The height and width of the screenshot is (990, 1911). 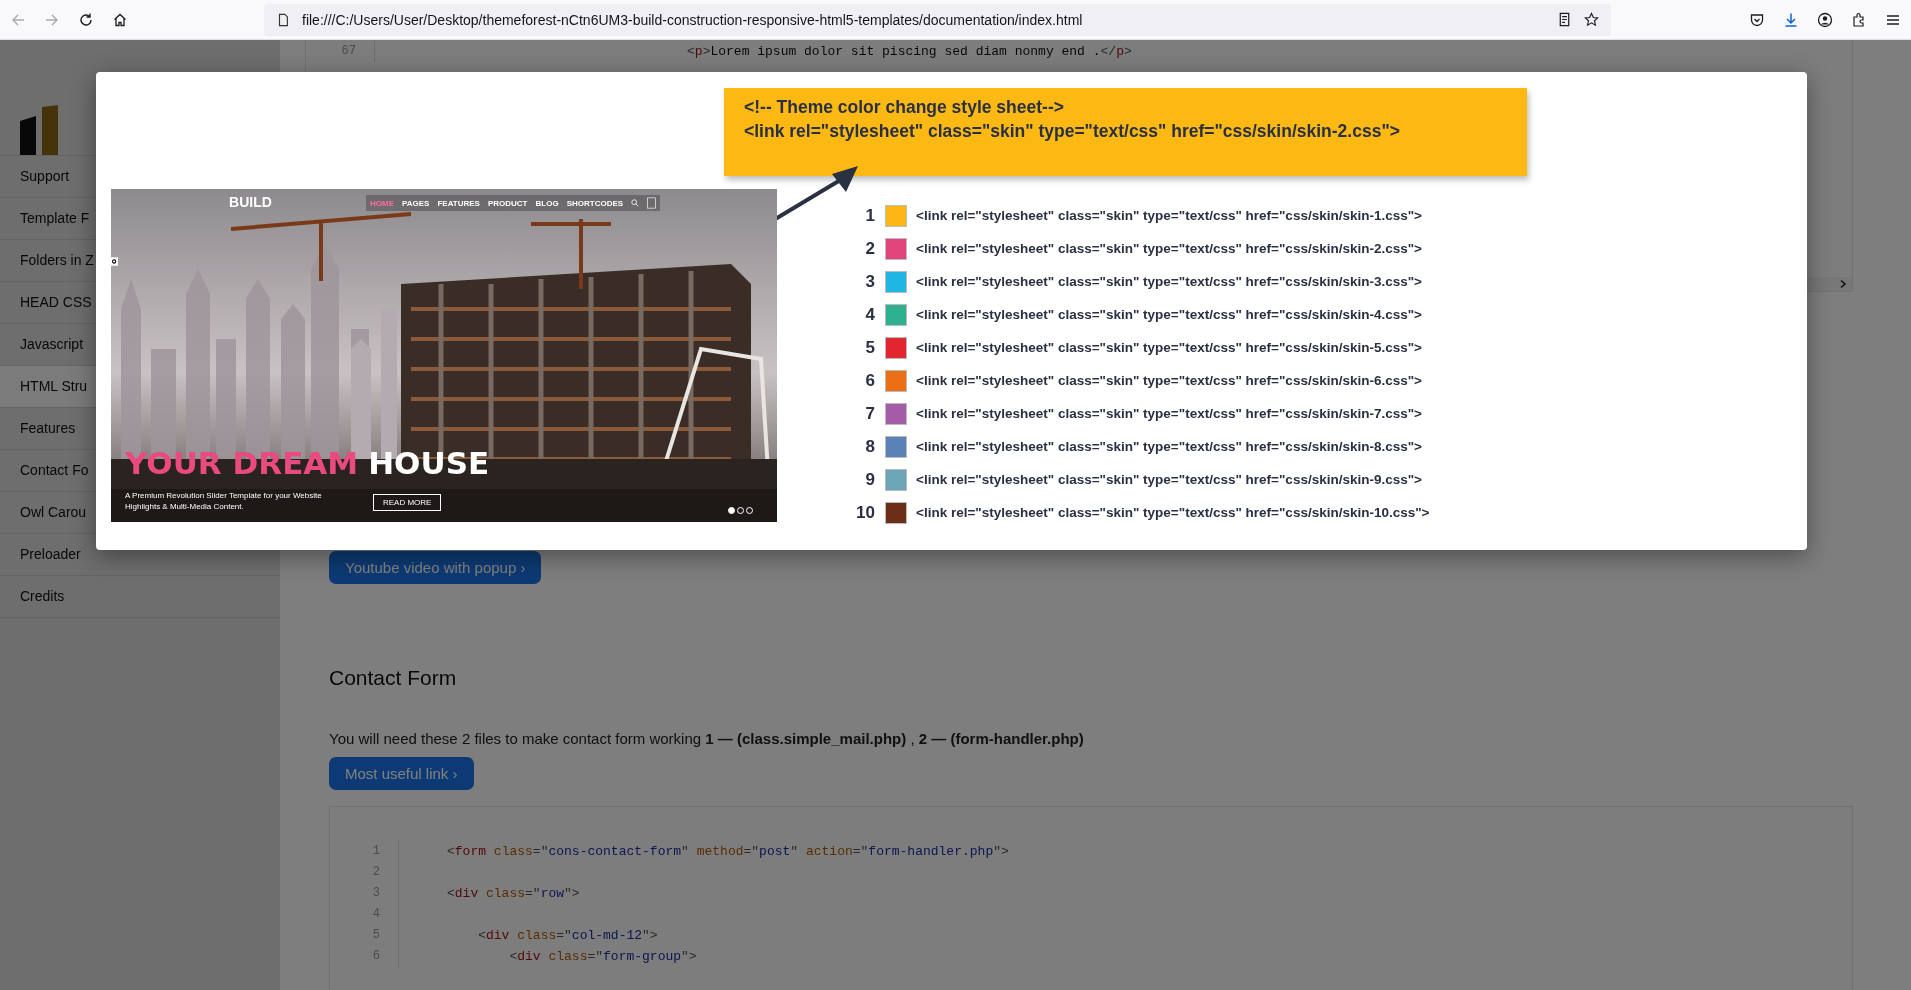 What do you see at coordinates (507, 203) in the screenshot?
I see `nav-link: PRODUCT` at bounding box center [507, 203].